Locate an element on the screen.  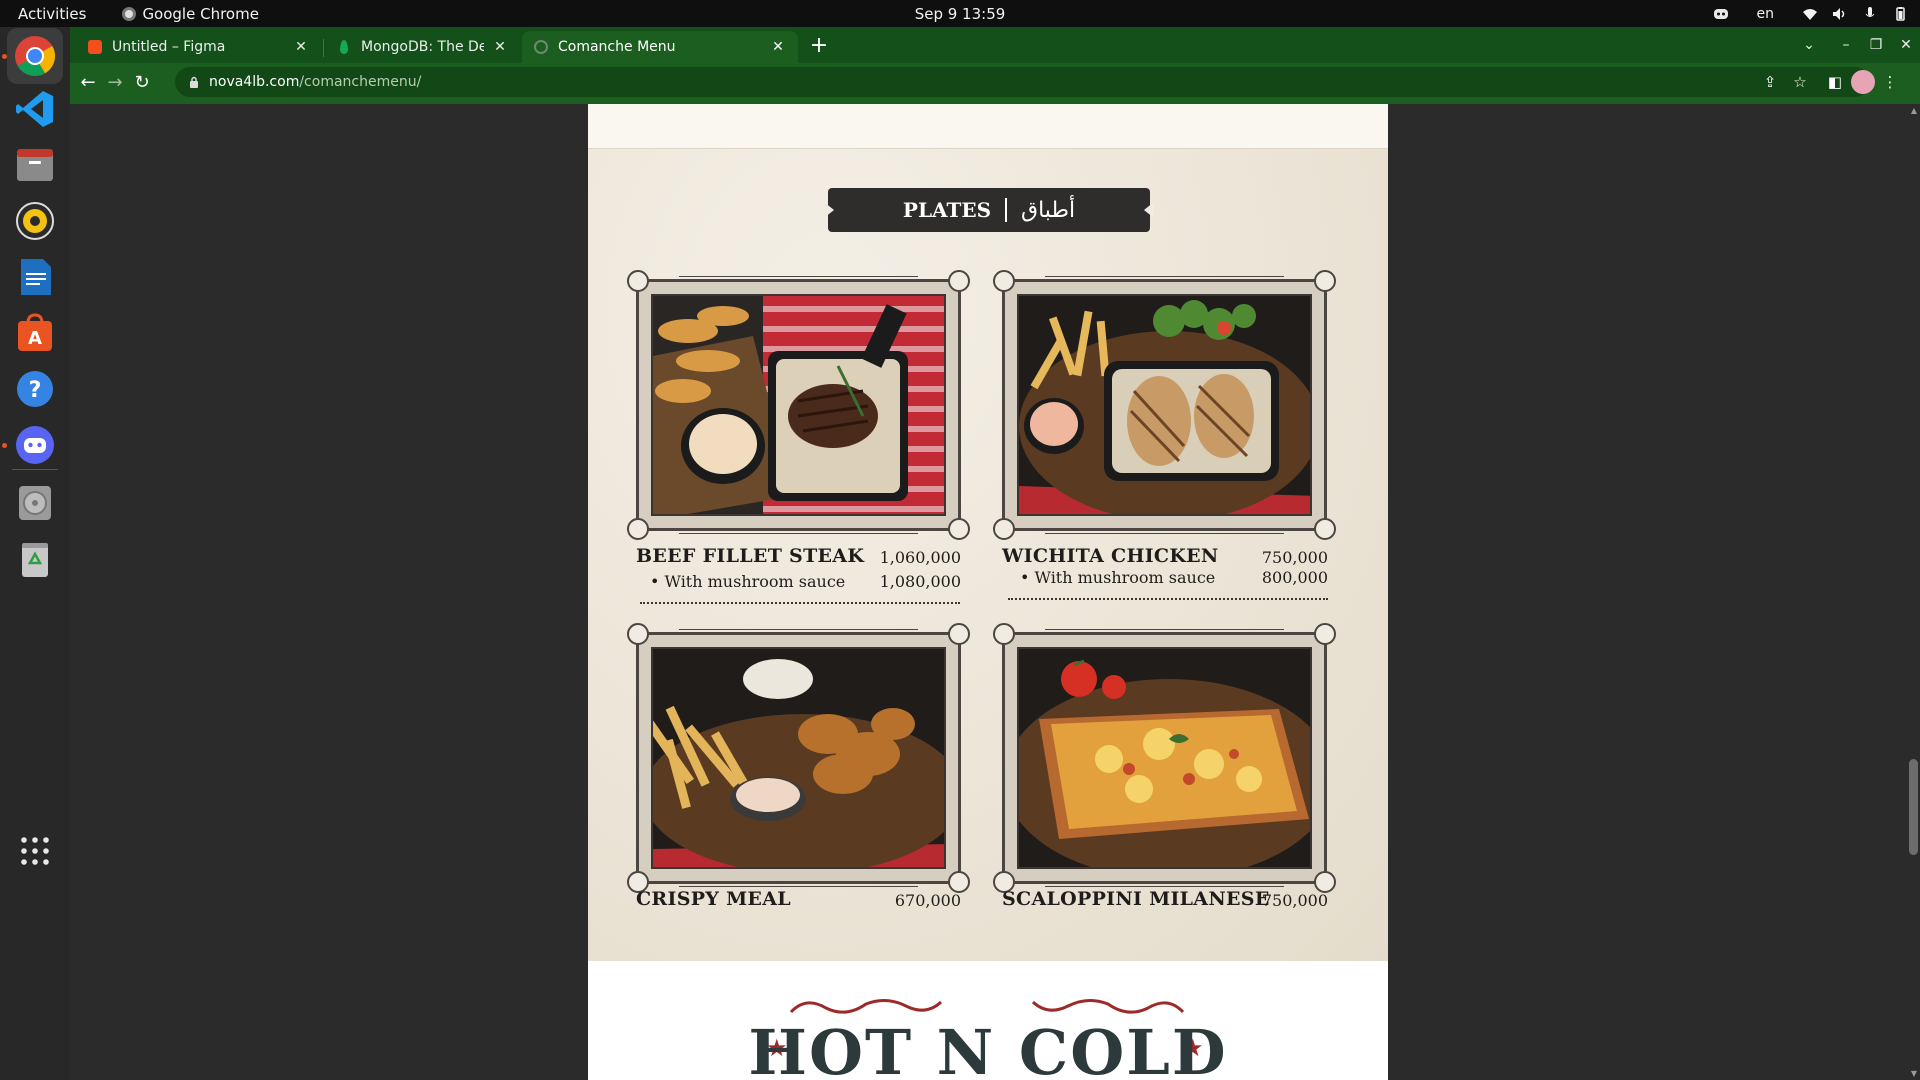
chrome-app-icon is located at coordinates (129, 13).